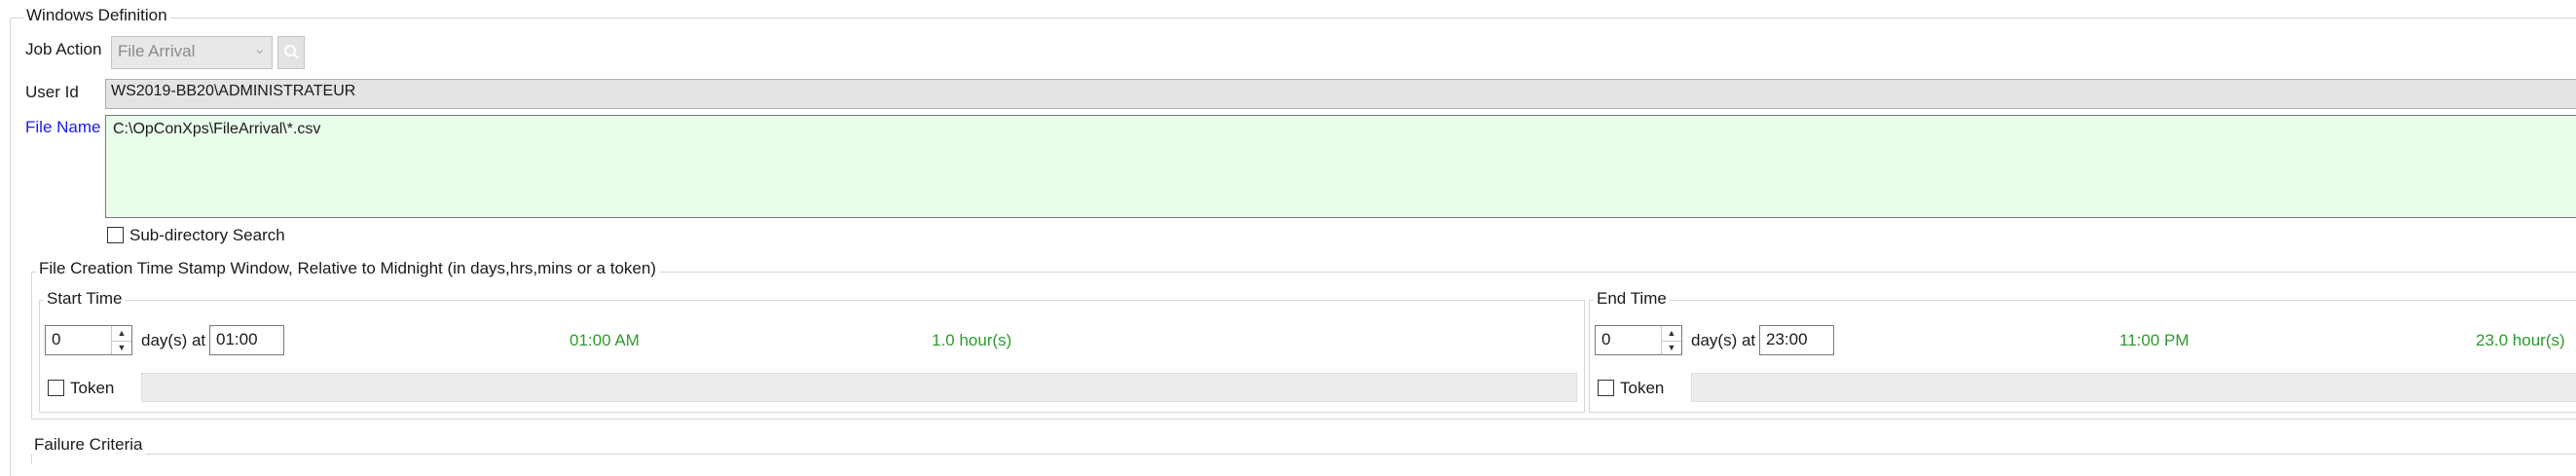 The width and height of the screenshot is (2576, 476). What do you see at coordinates (1642, 388) in the screenshot?
I see `end-token-label: Token` at bounding box center [1642, 388].